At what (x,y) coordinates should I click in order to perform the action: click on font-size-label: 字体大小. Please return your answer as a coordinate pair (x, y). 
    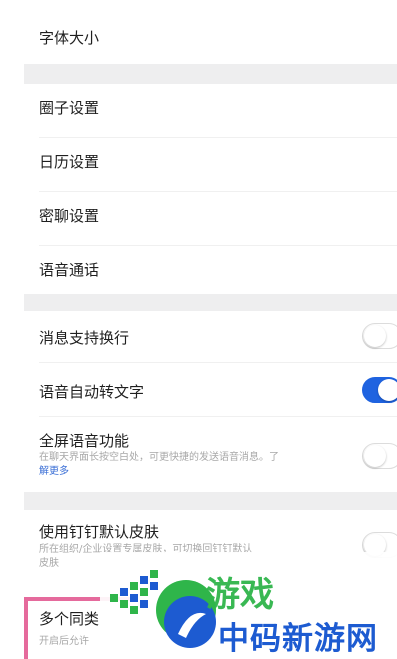
    Looking at the image, I should click on (69, 38).